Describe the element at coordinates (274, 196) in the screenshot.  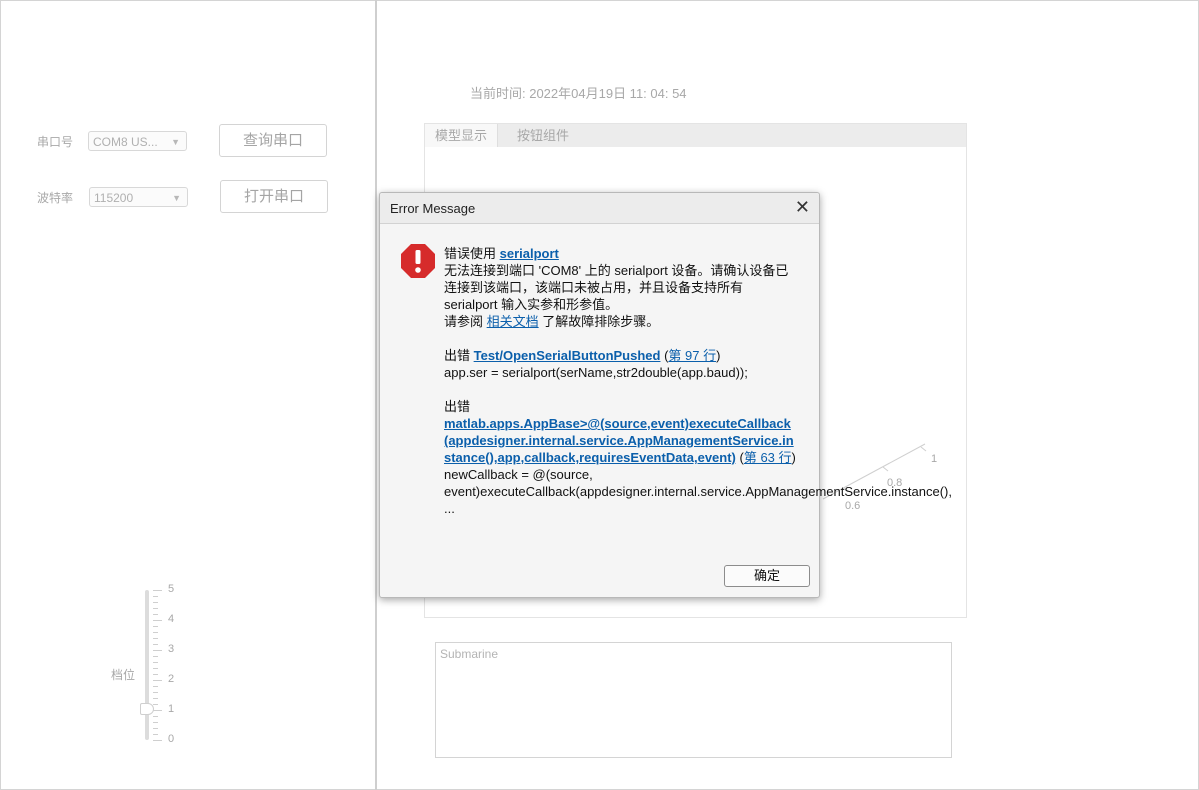
I see `open-port-button: 打开串口` at that location.